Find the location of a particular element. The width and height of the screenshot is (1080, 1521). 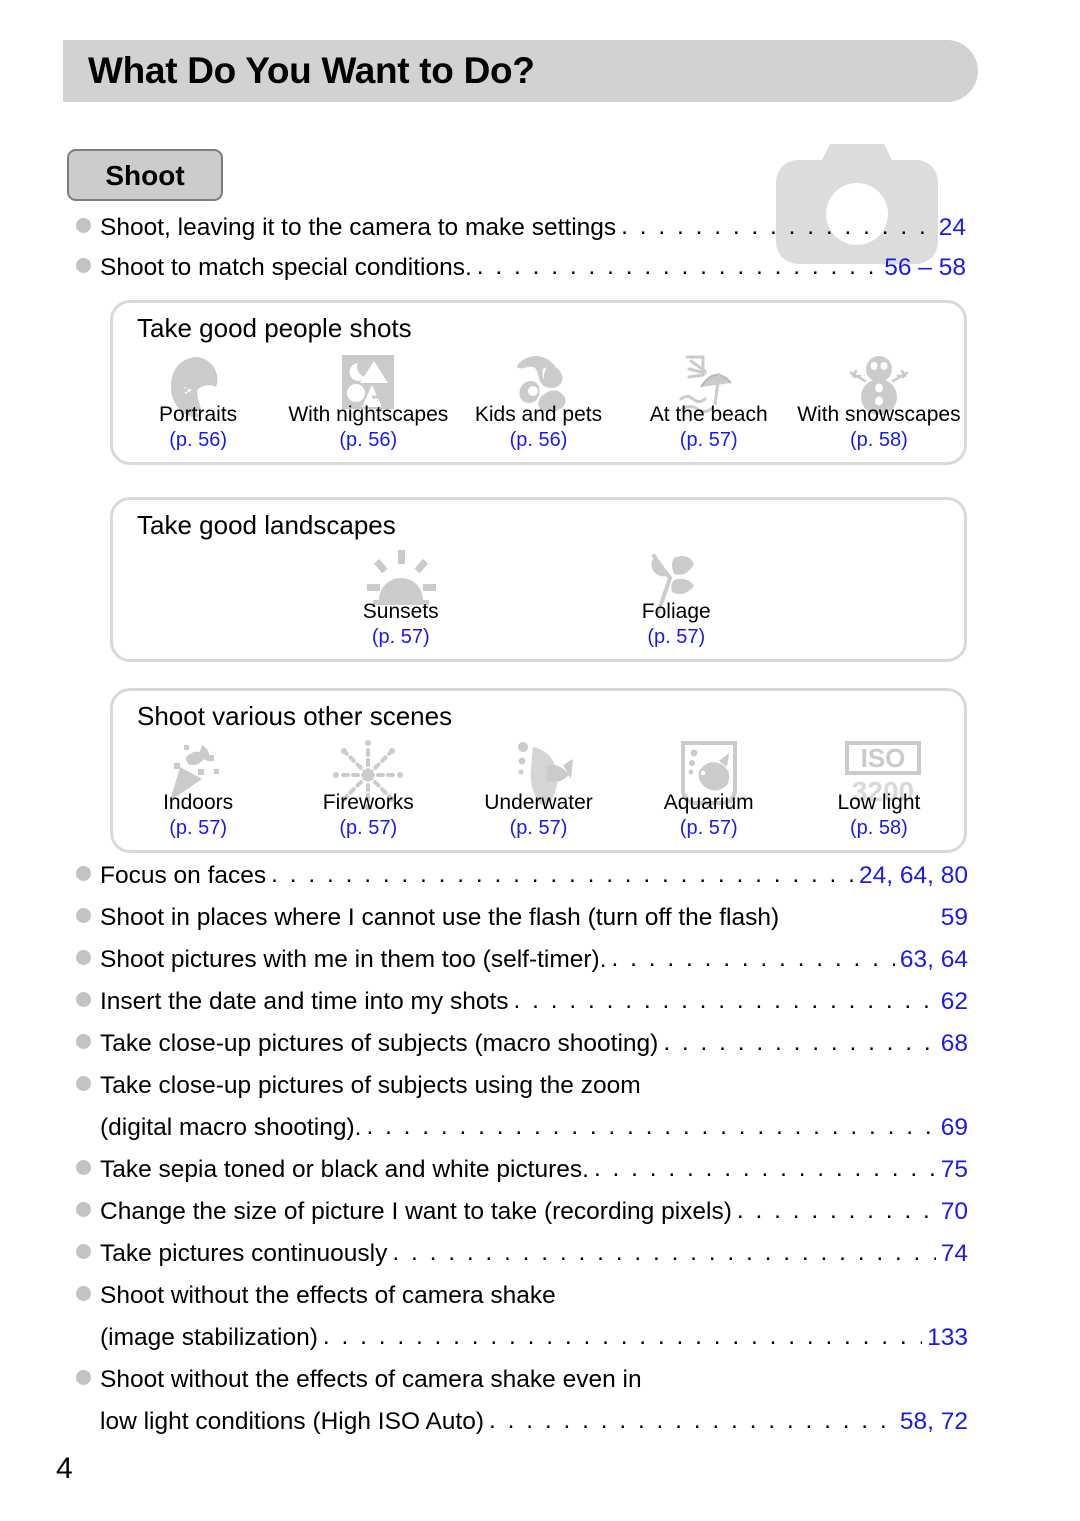

scene-label: Aquarium is located at coordinates (708, 802).